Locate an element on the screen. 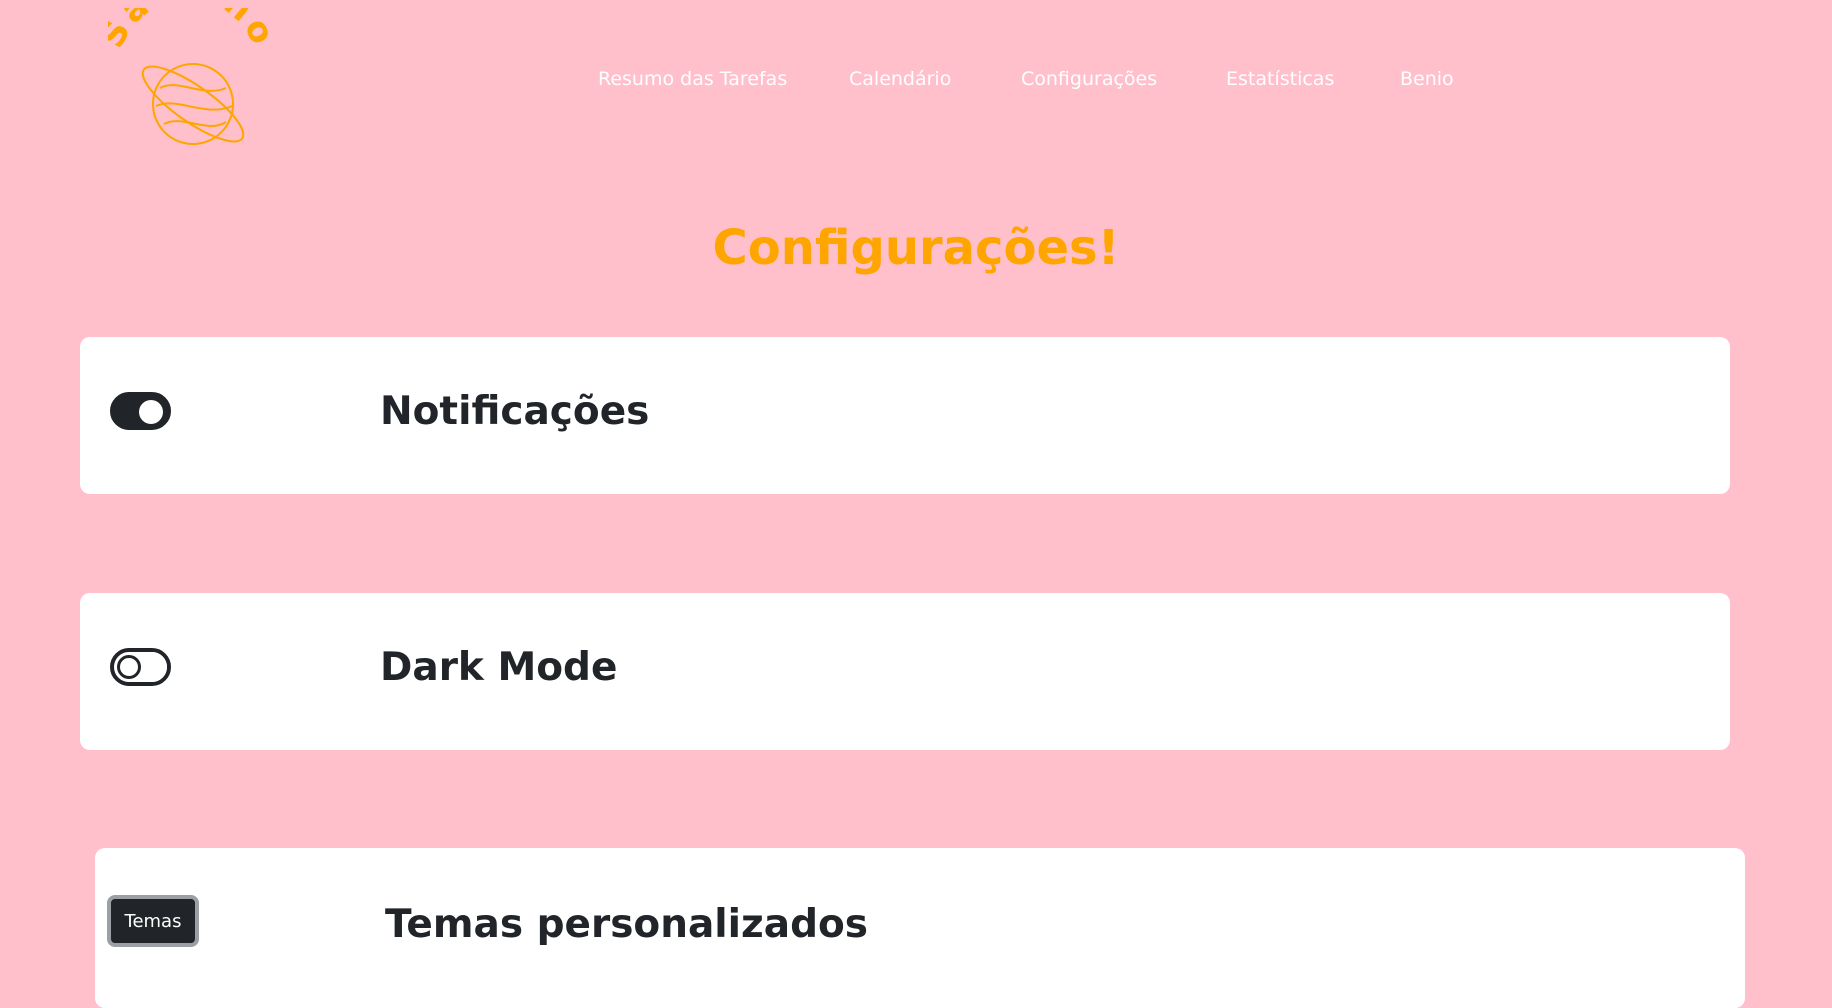 Image resolution: width=1832 pixels, height=1008 pixels. themes-button: Temas is located at coordinates (153, 921).